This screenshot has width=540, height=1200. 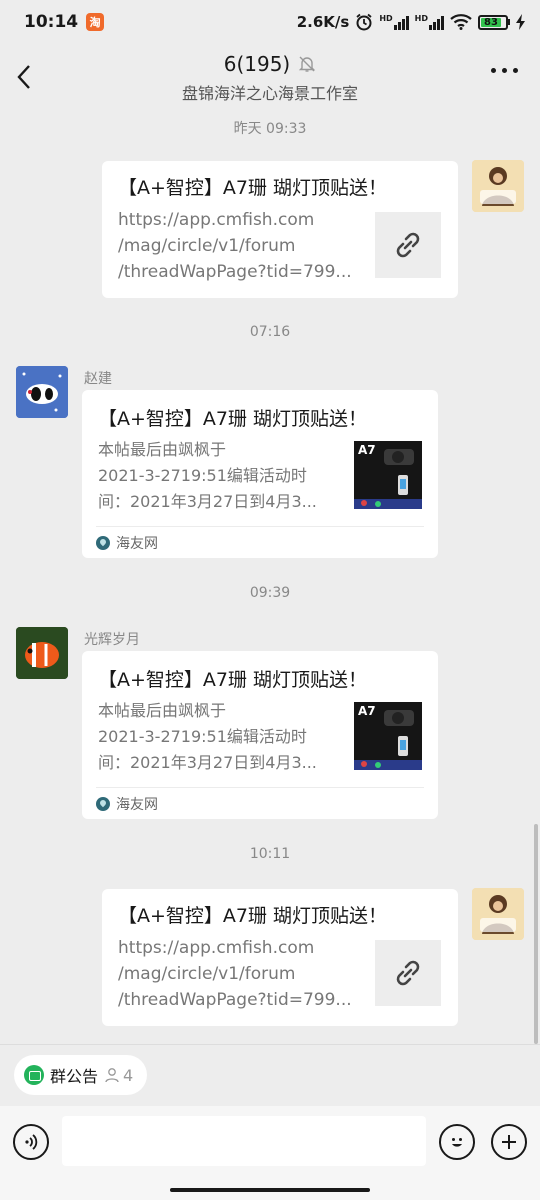 What do you see at coordinates (509, 1142) in the screenshot?
I see `plus-icon` at bounding box center [509, 1142].